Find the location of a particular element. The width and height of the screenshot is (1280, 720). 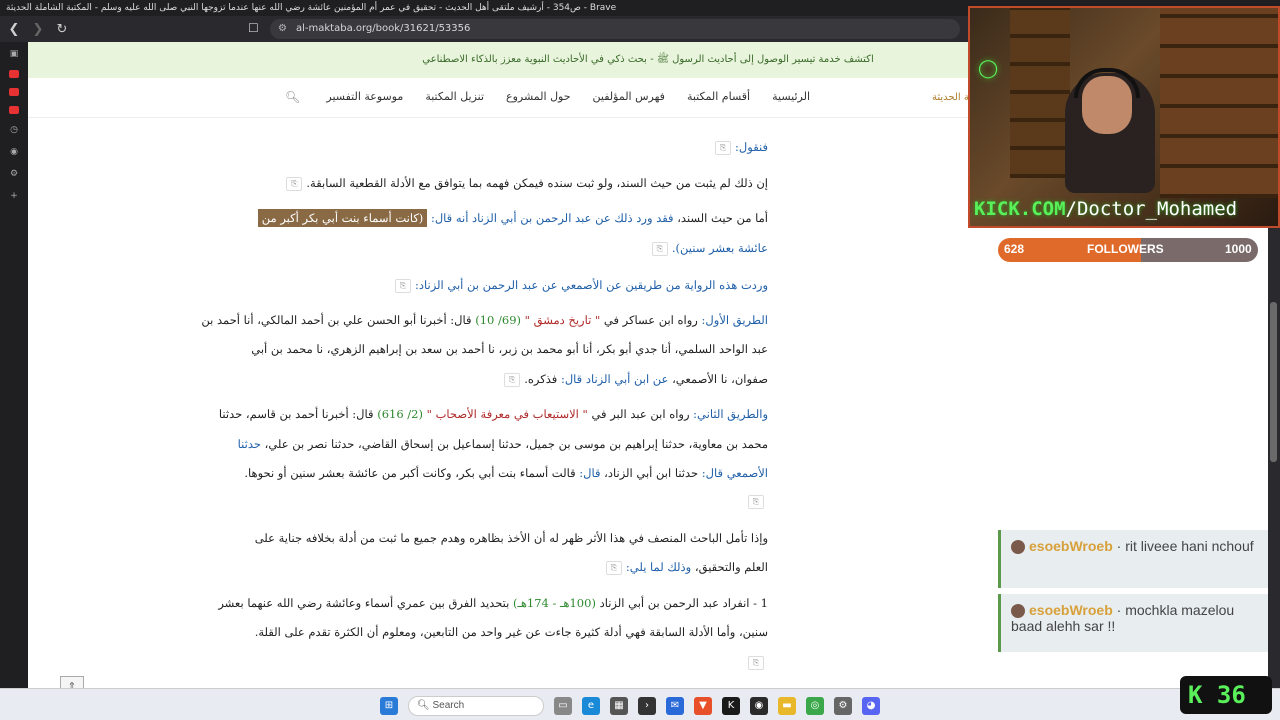

chrome-icon: ◎ is located at coordinates (815, 706).